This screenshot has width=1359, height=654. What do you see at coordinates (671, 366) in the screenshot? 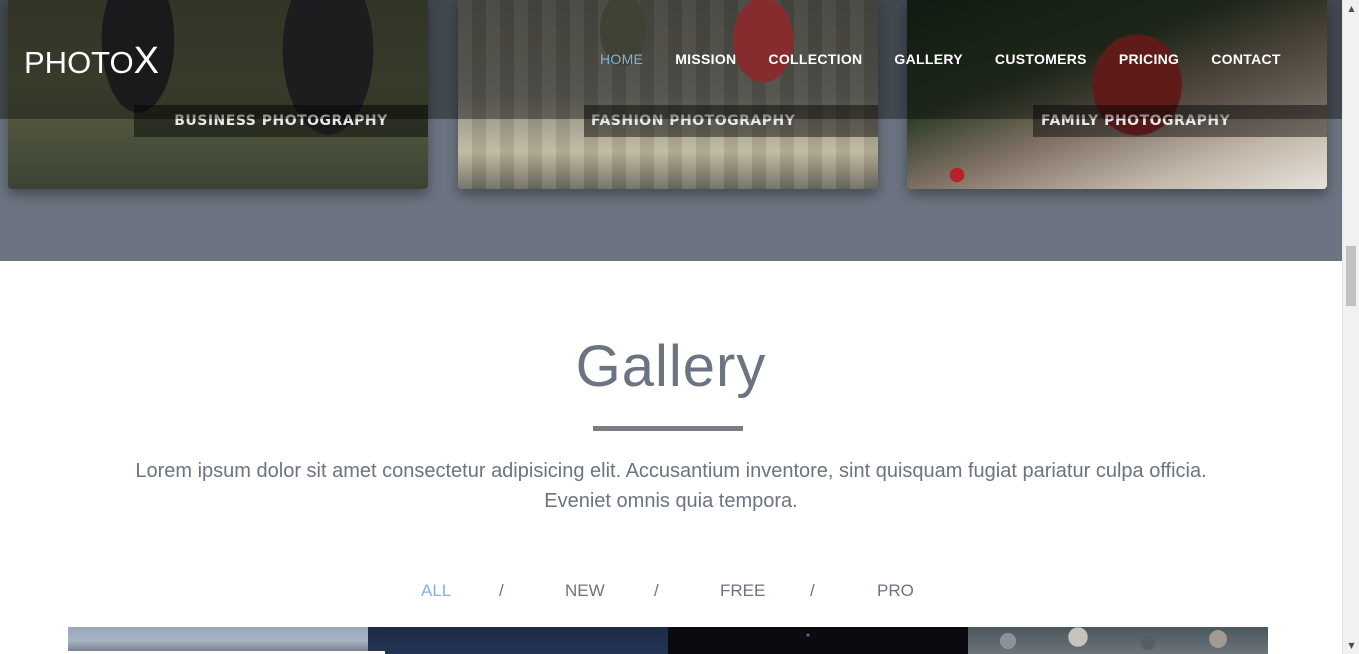
I see `gallery-title: Gallery` at bounding box center [671, 366].